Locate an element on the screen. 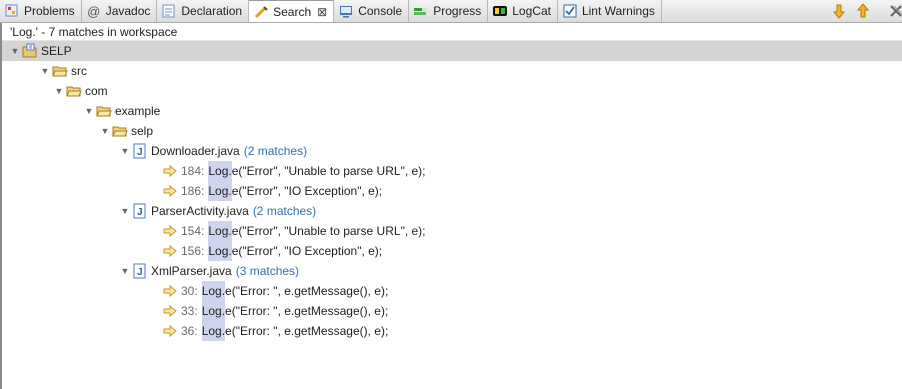 This screenshot has width=902, height=389. remove-all-icon is located at coordinates (896, 11).